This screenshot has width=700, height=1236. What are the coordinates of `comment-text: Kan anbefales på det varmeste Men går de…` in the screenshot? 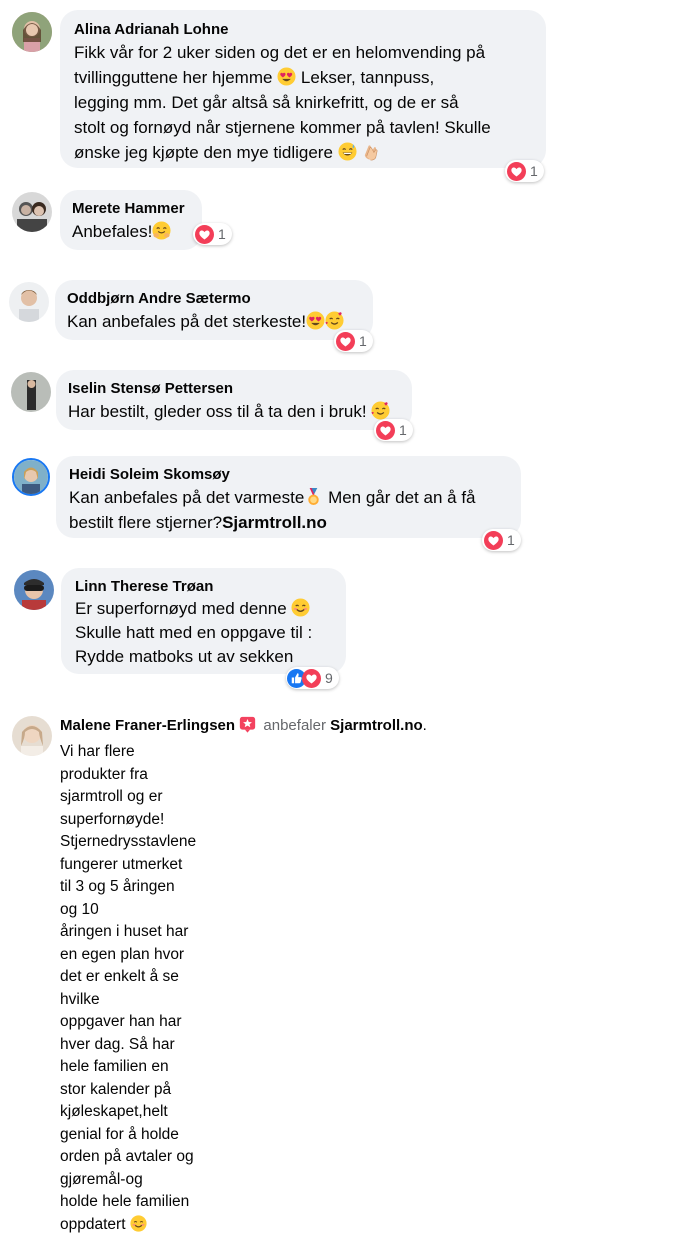 It's located at (272, 509).